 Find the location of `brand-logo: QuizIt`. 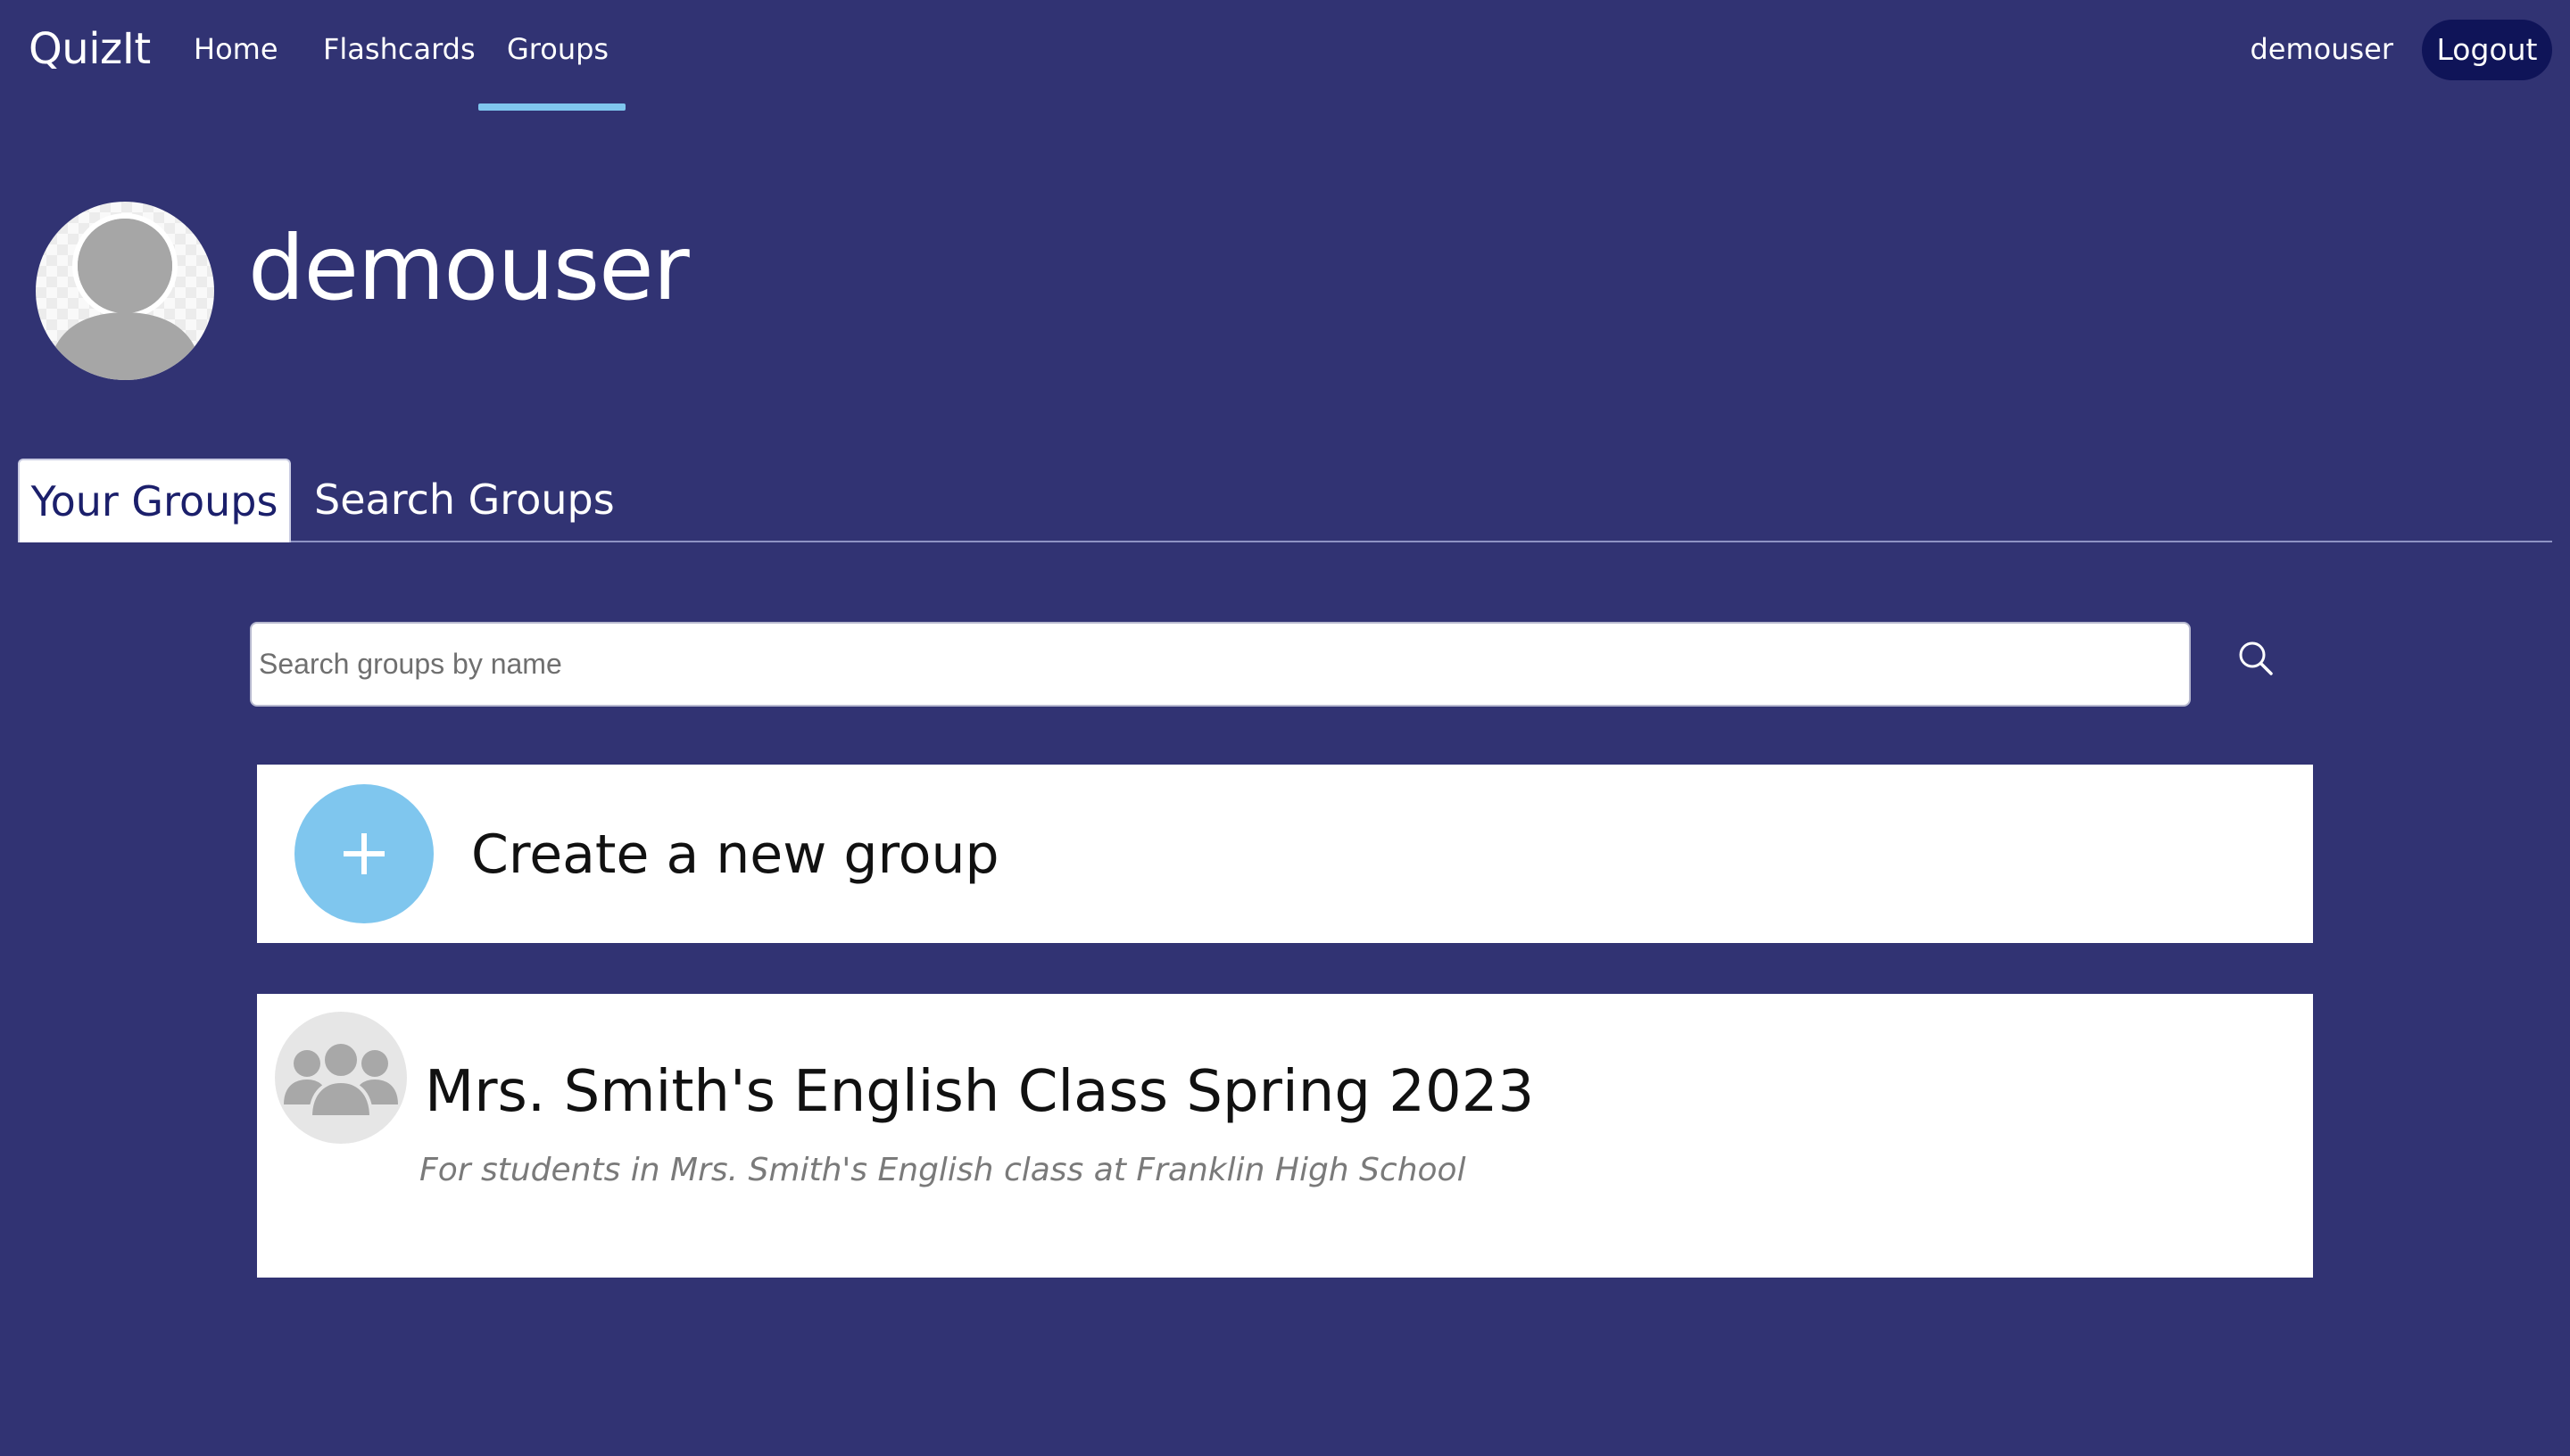

brand-logo: QuizIt is located at coordinates (90, 49).